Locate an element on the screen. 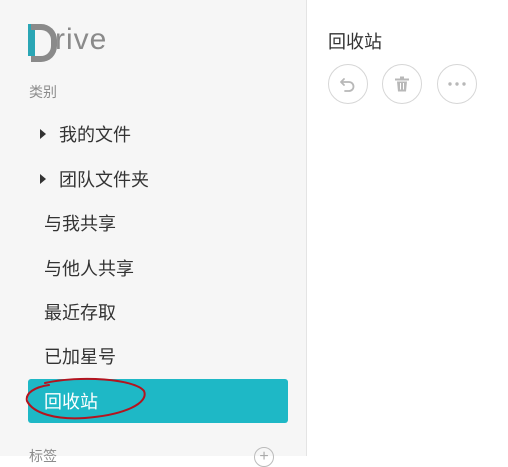 The width and height of the screenshot is (508, 467). more-icon is located at coordinates (457, 84).